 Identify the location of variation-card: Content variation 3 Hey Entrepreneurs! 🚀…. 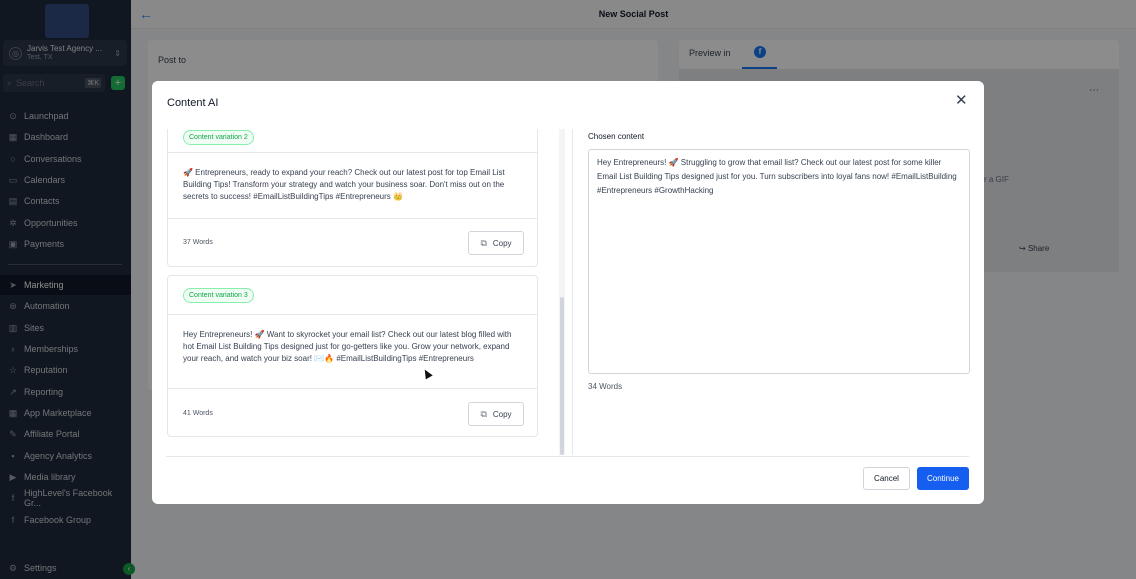
(352, 356).